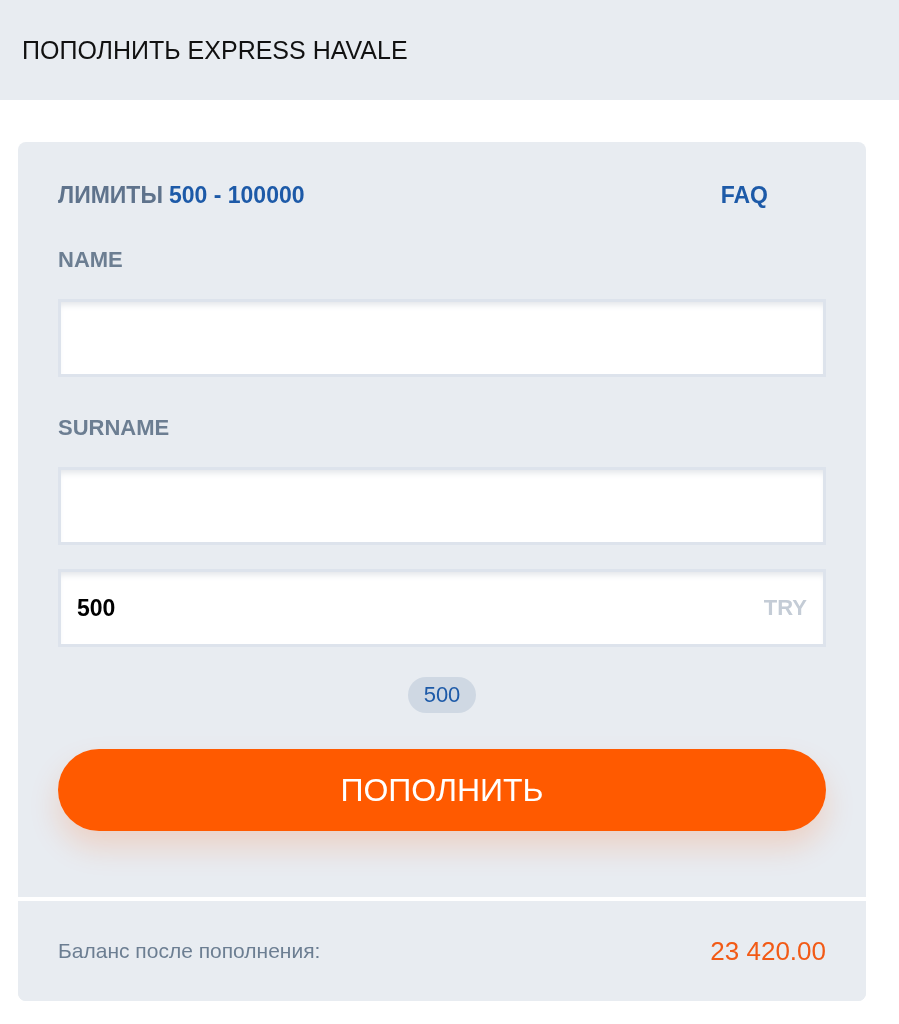  What do you see at coordinates (110, 195) in the screenshot?
I see `limits-label: ЛИМИТЫ` at bounding box center [110, 195].